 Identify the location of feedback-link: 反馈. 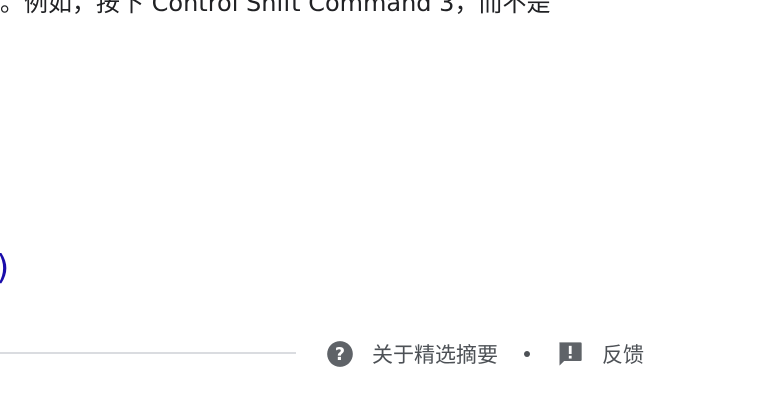
(600, 354).